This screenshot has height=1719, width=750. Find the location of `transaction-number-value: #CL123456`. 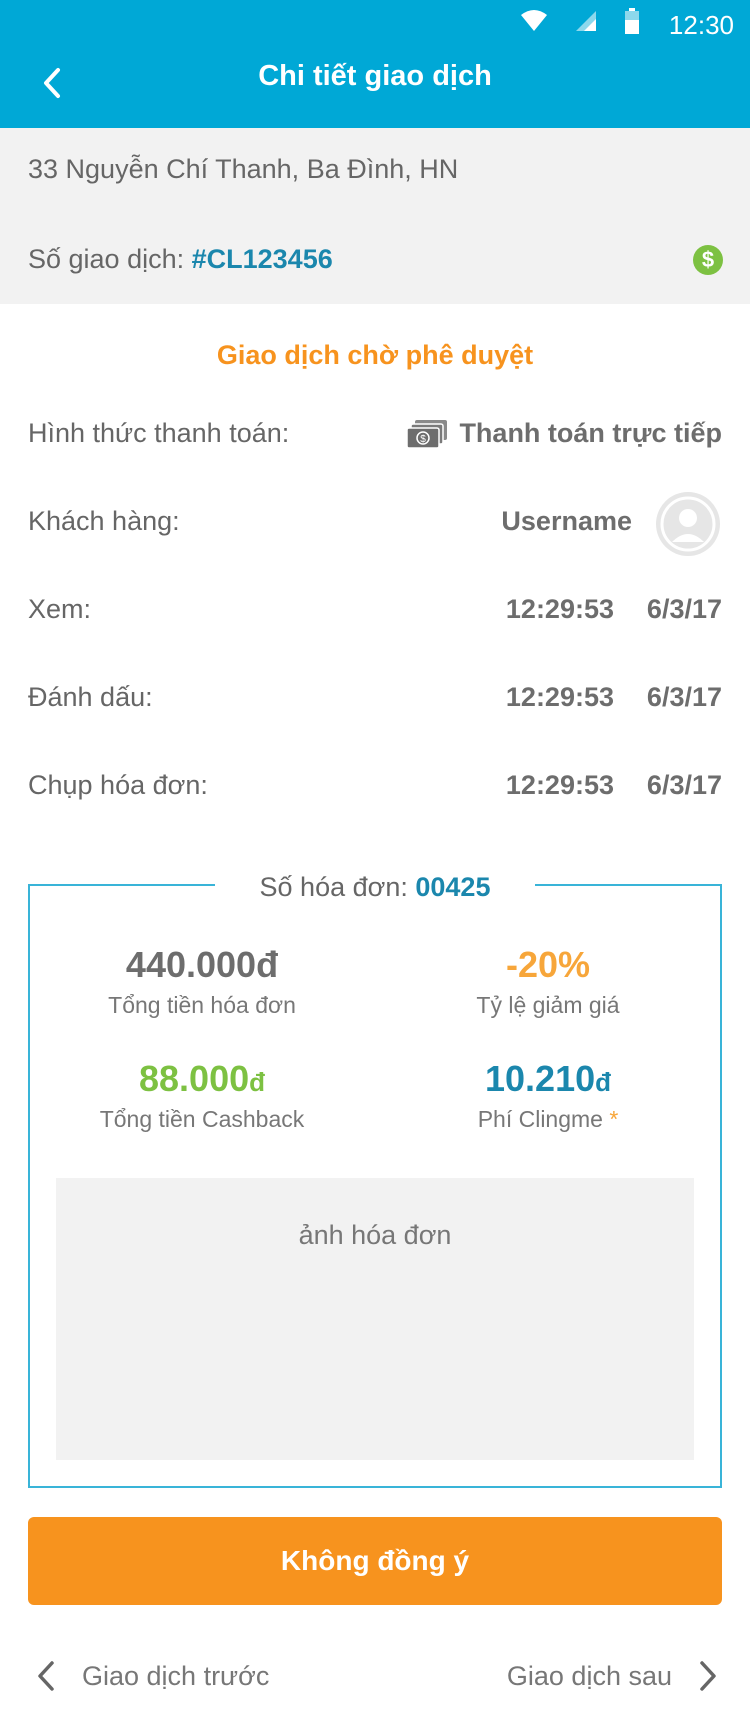

transaction-number-value: #CL123456 is located at coordinates (262, 259).